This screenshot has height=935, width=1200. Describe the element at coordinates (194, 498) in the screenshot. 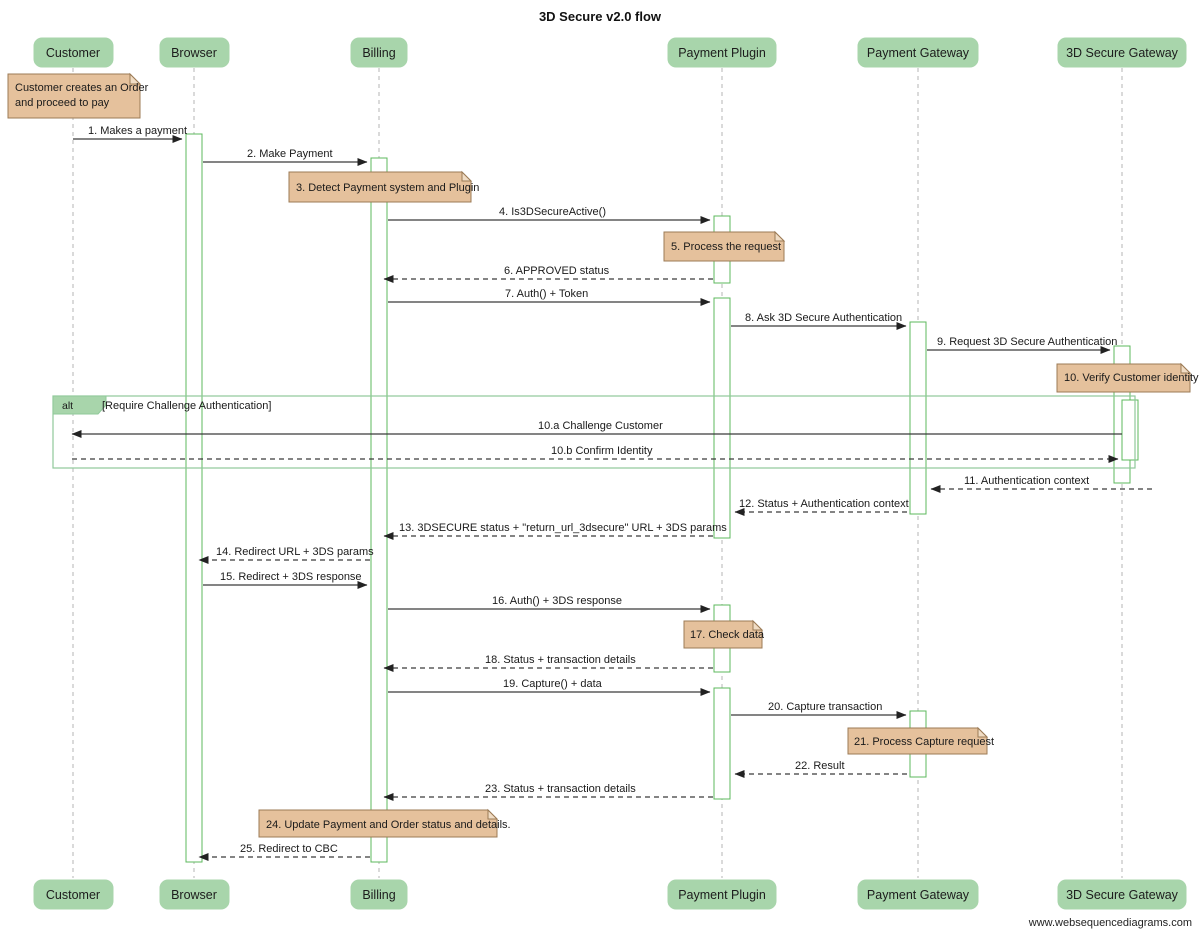

I see `activation-browser` at that location.